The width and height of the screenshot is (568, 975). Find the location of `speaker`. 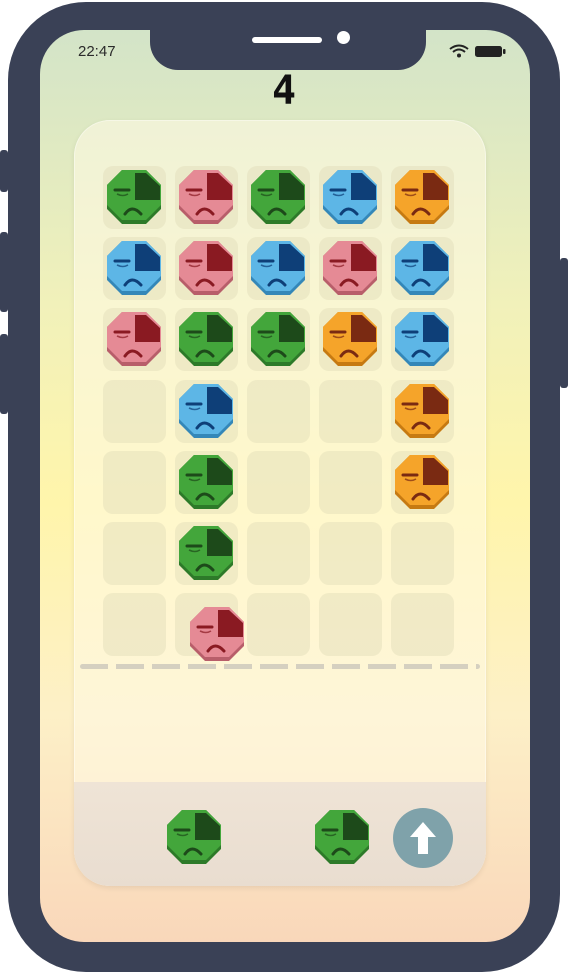

speaker is located at coordinates (287, 40).